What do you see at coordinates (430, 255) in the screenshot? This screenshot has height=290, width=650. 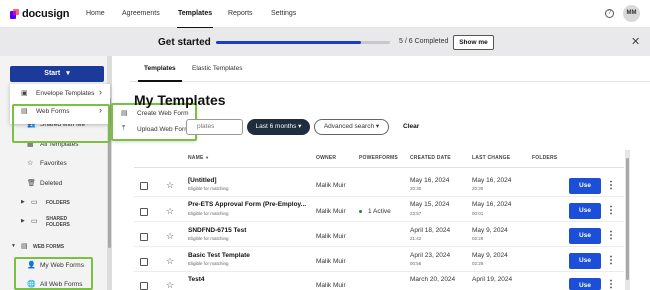 I see `created-date: April 23, 2024` at bounding box center [430, 255].